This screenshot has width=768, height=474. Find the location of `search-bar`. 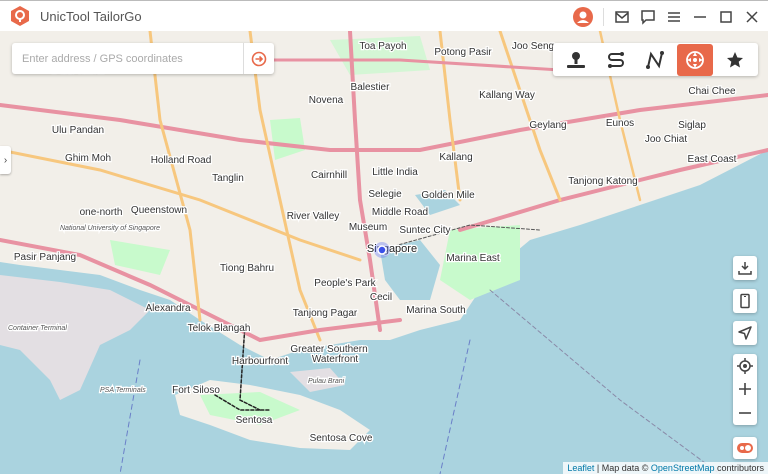

search-bar is located at coordinates (143, 58).